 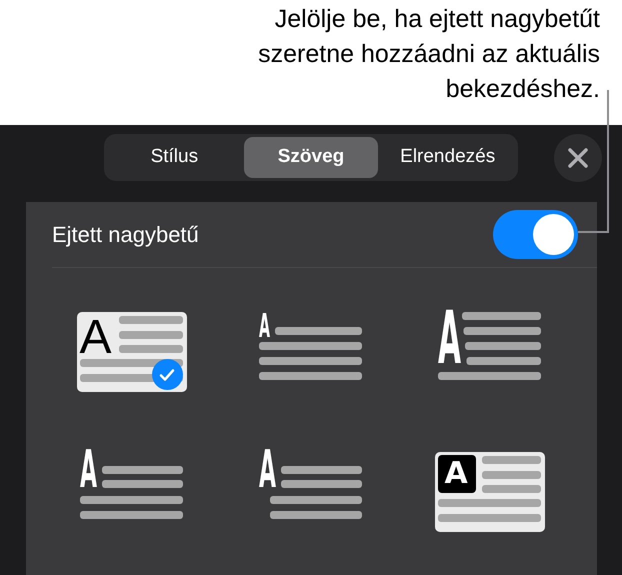 I want to click on close-icon, so click(x=578, y=158).